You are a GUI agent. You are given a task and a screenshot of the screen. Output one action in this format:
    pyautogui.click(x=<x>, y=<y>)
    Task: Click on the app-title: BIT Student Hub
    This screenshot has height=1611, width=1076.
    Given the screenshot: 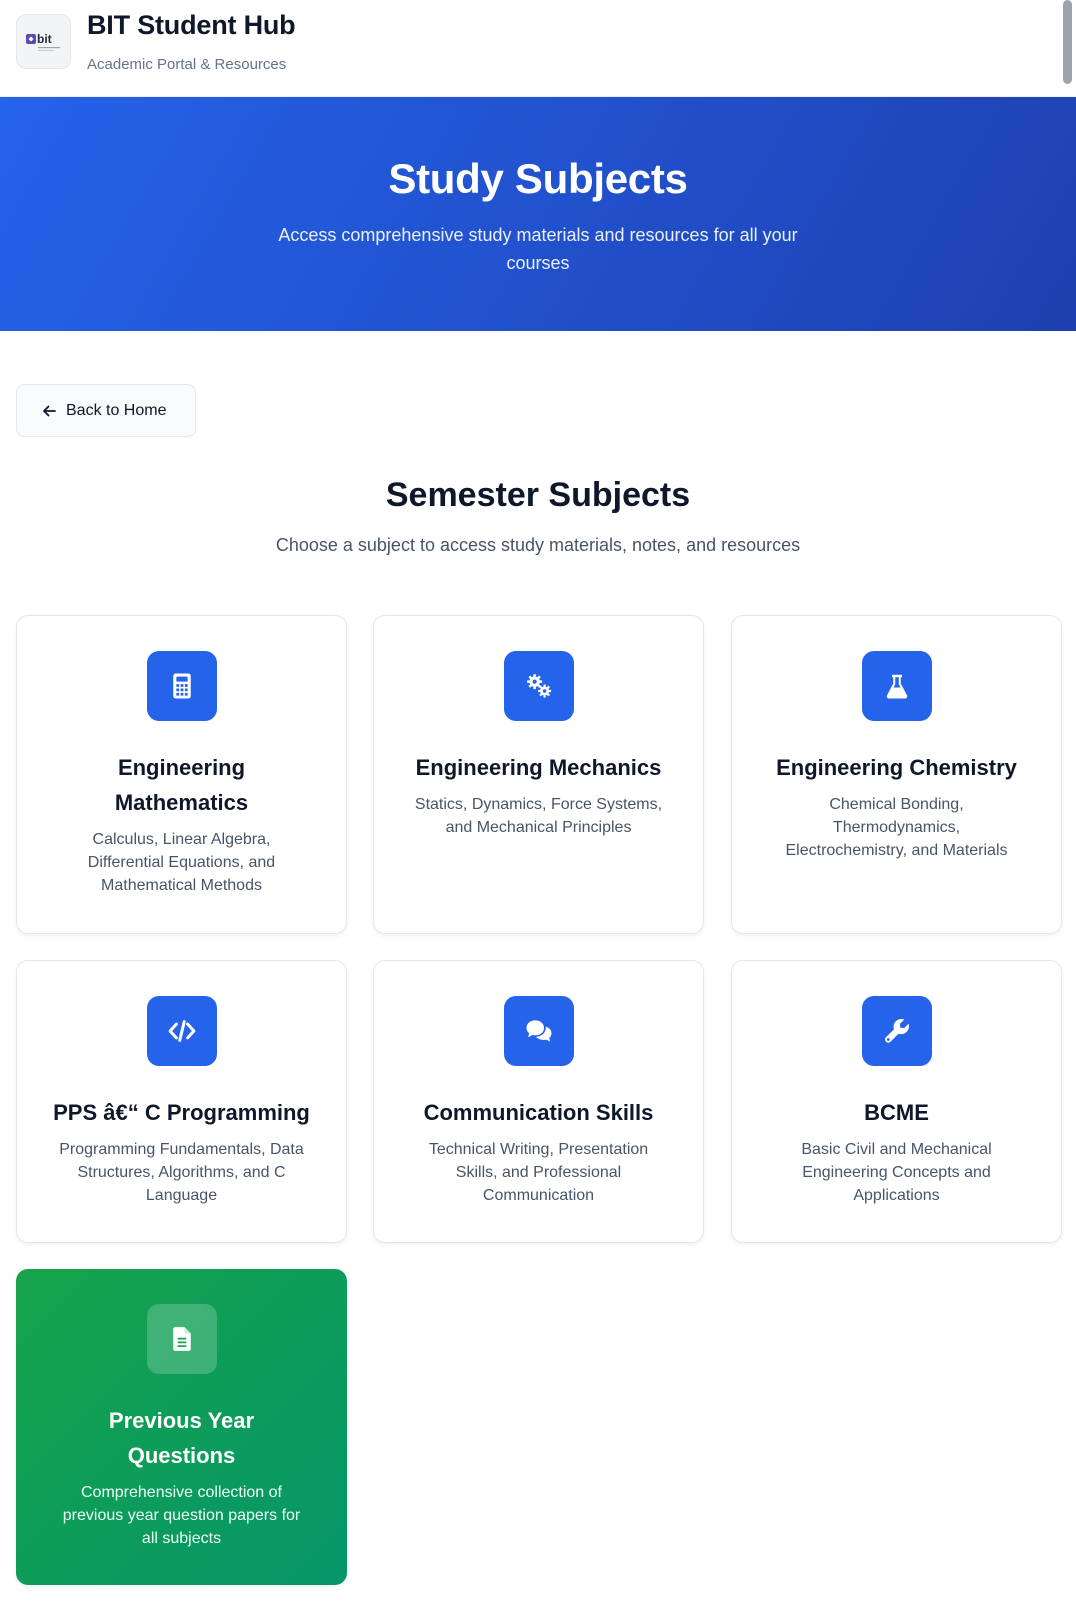 What is the action you would take?
    pyautogui.click(x=191, y=25)
    